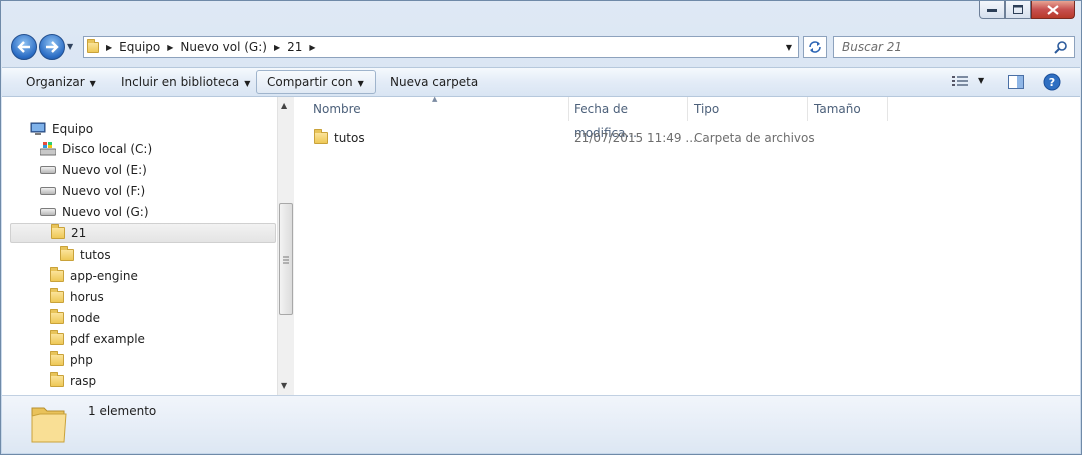 This screenshot has height=455, width=1082. I want to click on preview-pane-icon, so click(1016, 82).